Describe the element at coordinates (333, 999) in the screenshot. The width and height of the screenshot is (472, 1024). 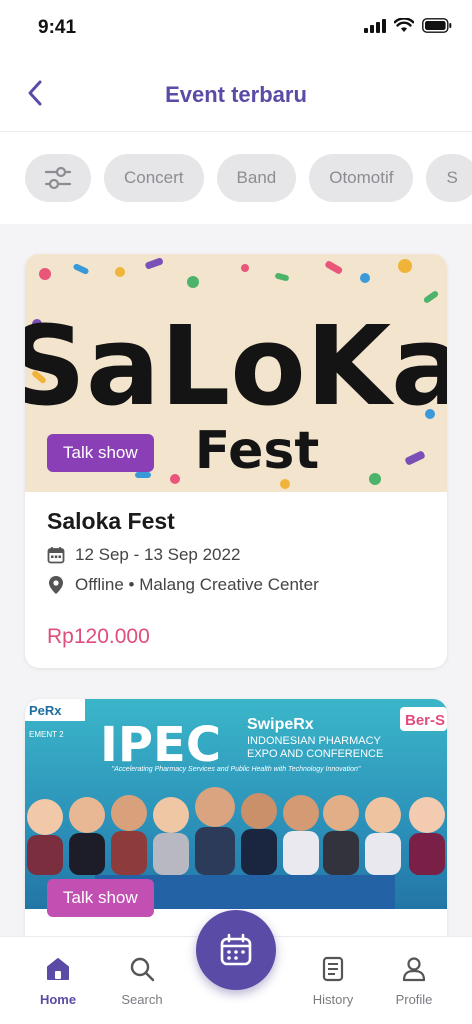
I see `nav-history-label: History` at that location.